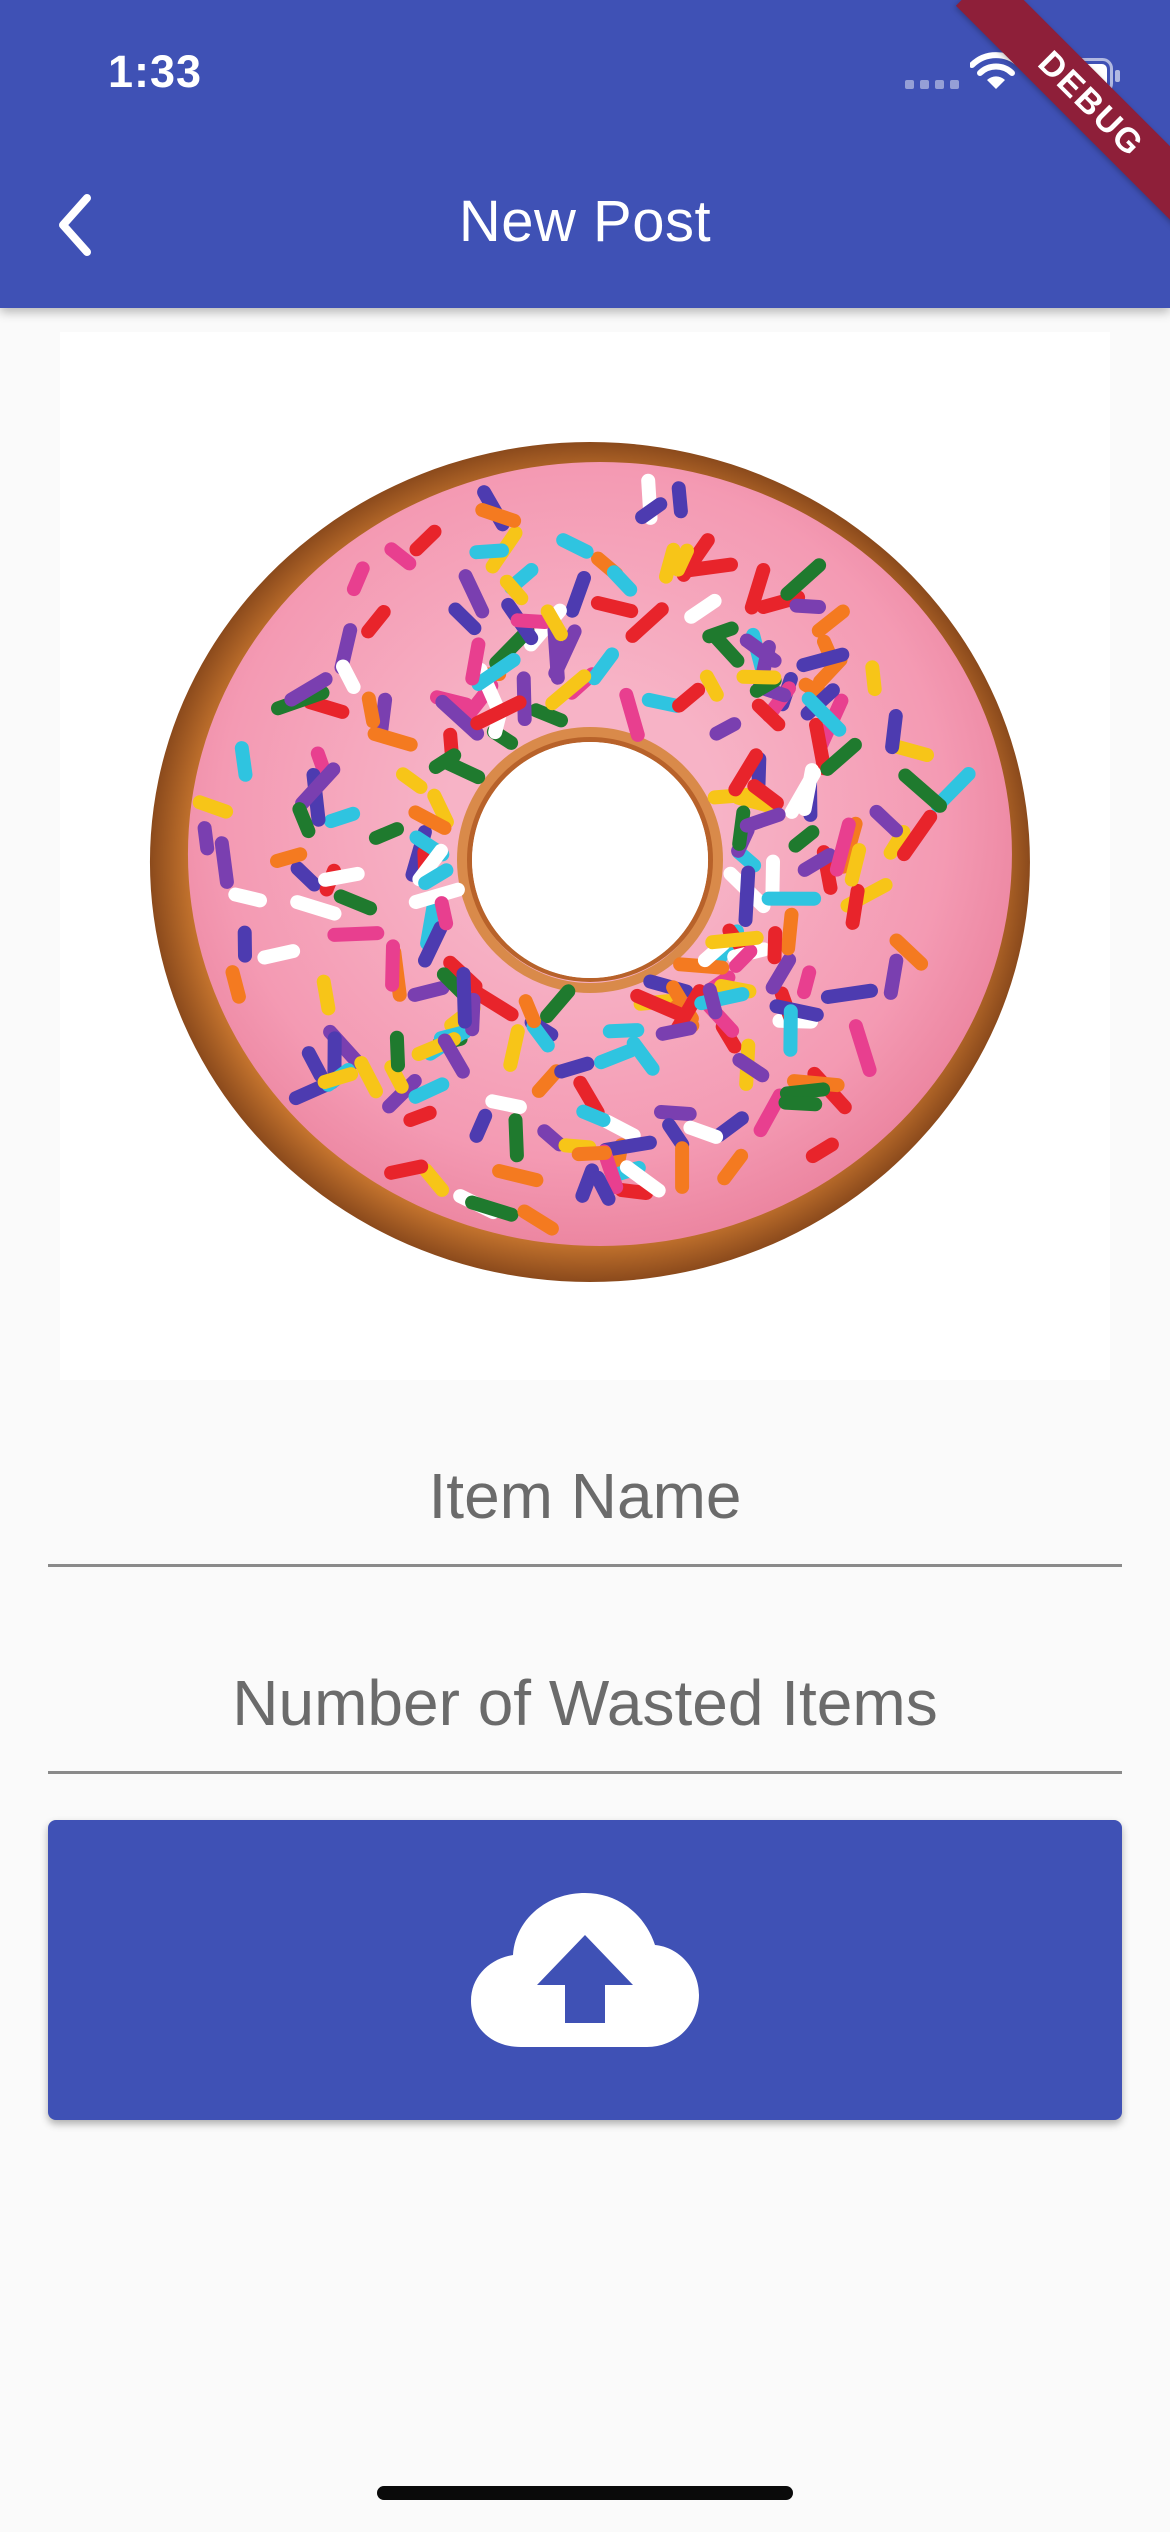 This screenshot has height=2532, width=1170. Describe the element at coordinates (585, 154) in the screenshot. I see `app-bar: 1:33 New Post` at that location.